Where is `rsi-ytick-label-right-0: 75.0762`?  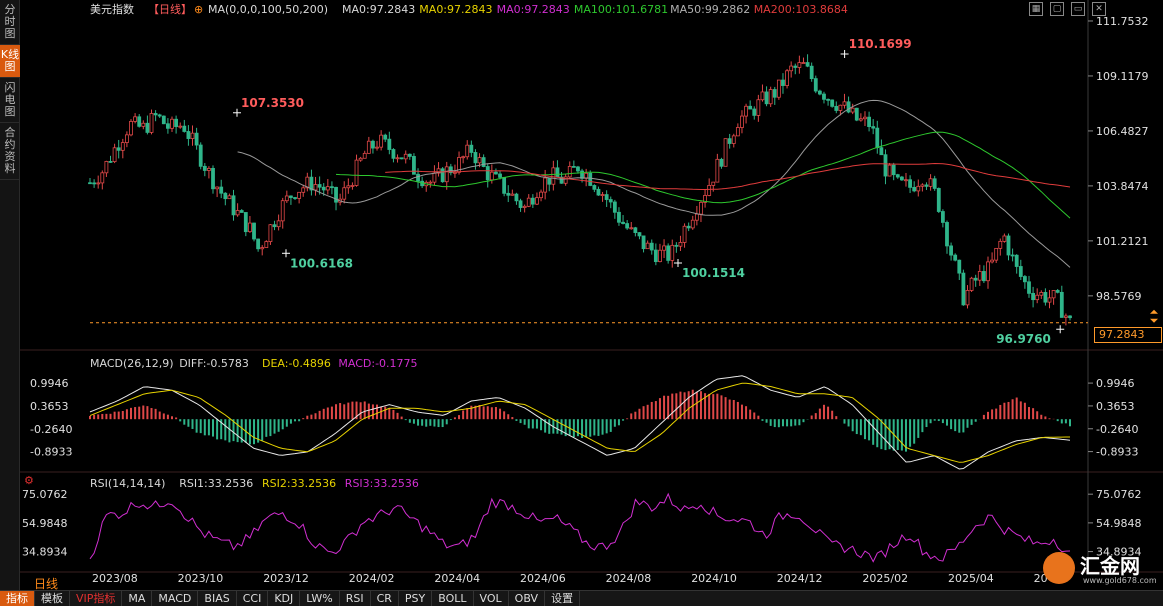
rsi-ytick-label-right-0: 75.0762 is located at coordinates (1119, 494).